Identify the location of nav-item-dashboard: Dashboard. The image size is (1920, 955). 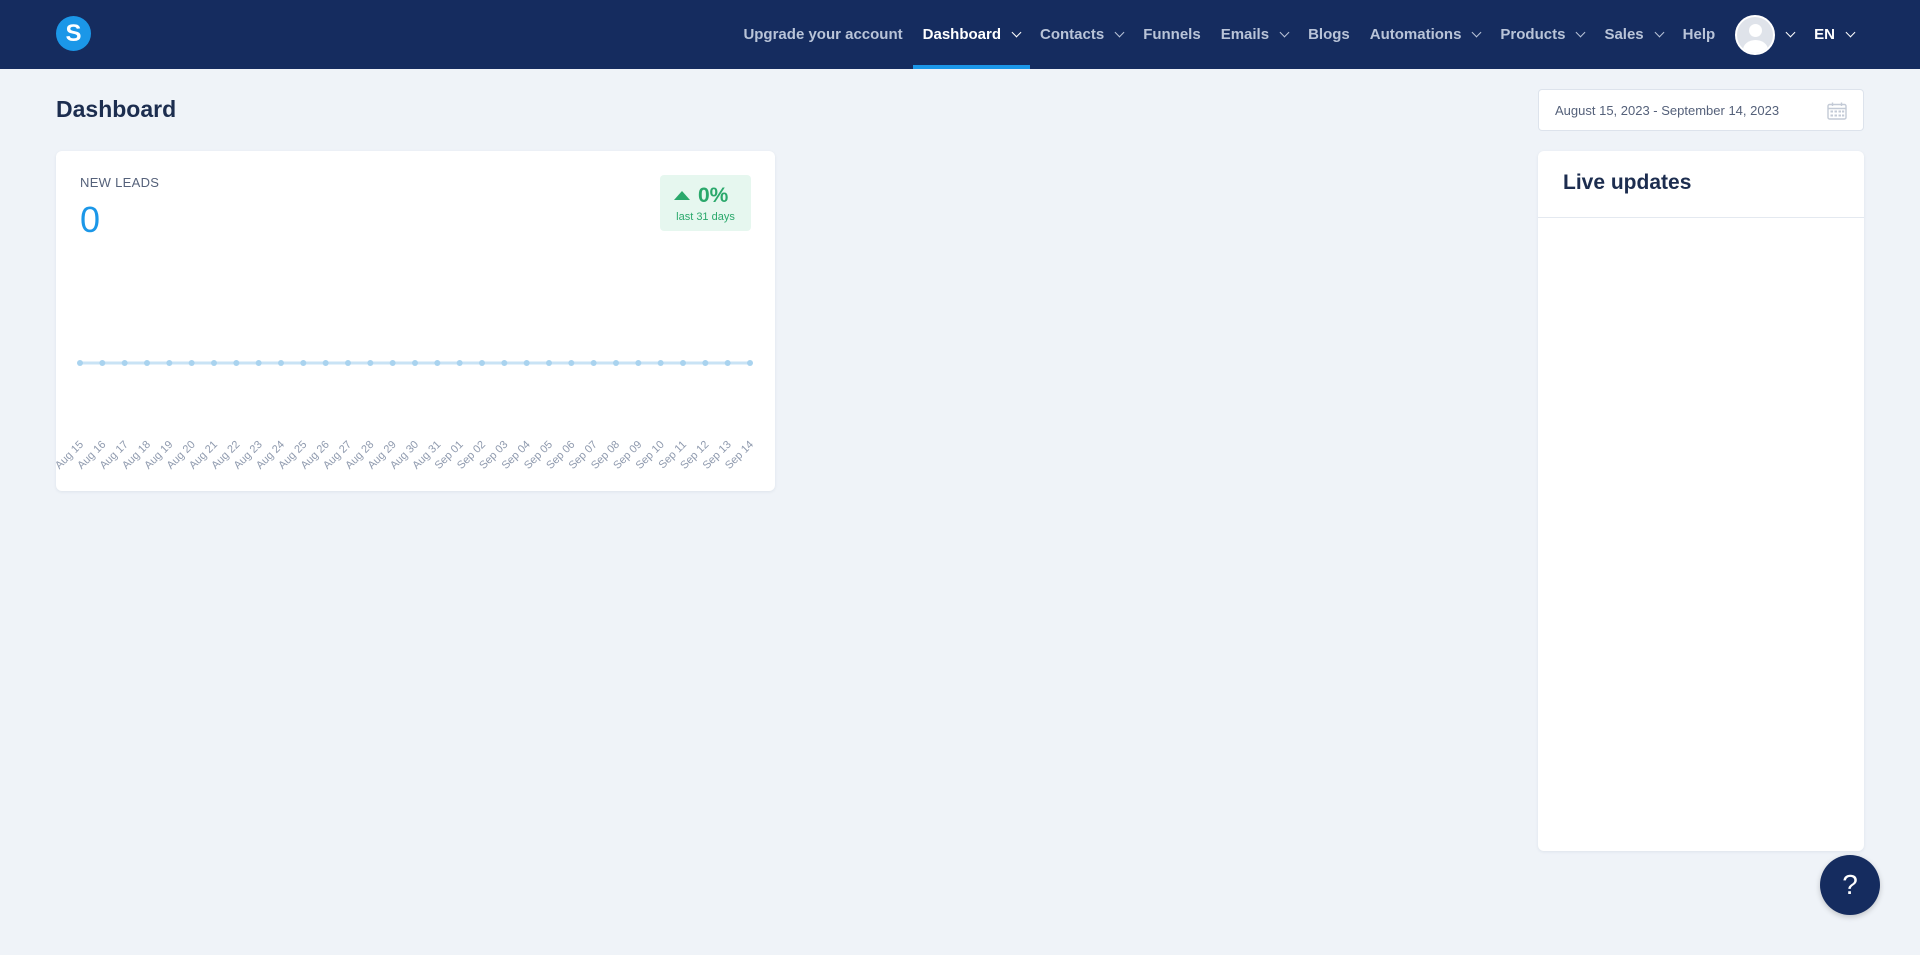
(971, 34).